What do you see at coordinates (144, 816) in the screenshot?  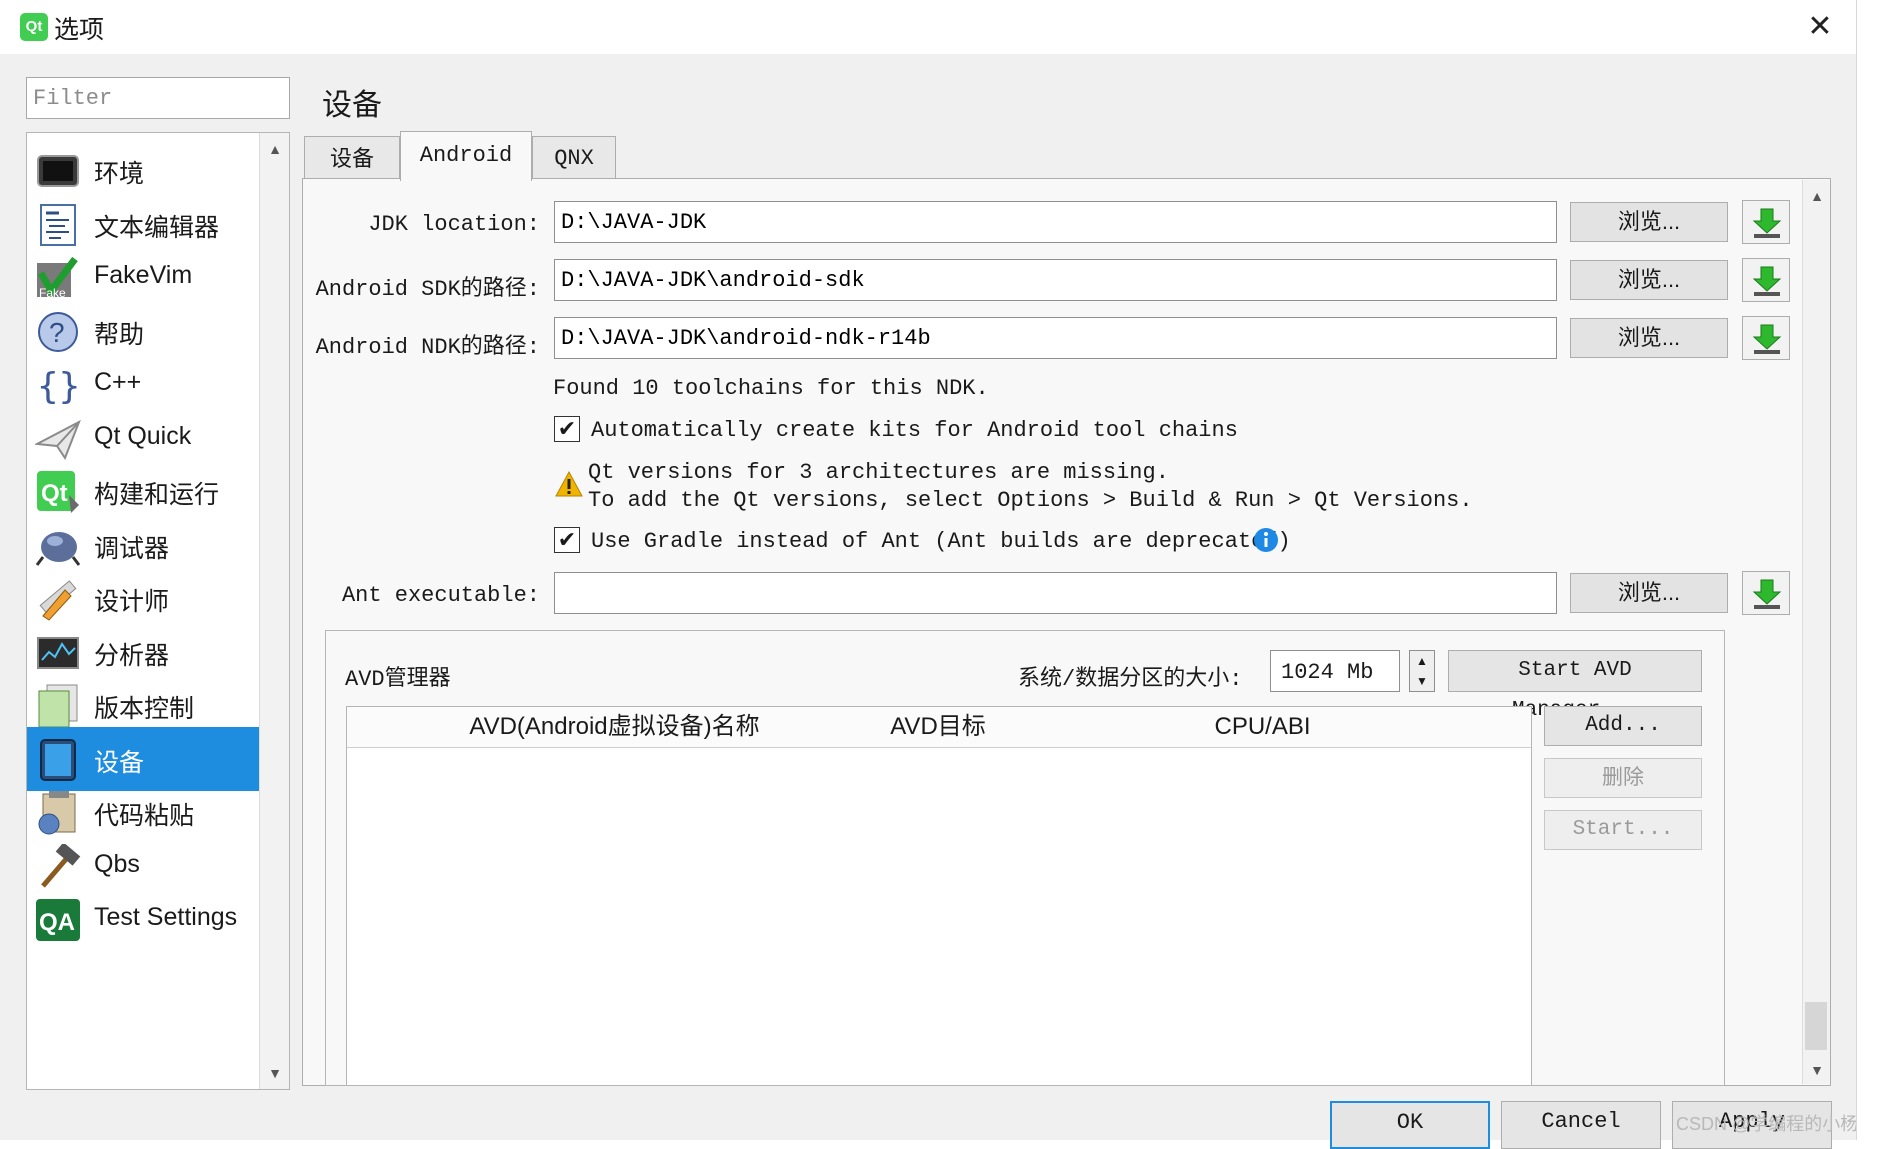 I see `sidebar-item-label: 代码粘贴` at bounding box center [144, 816].